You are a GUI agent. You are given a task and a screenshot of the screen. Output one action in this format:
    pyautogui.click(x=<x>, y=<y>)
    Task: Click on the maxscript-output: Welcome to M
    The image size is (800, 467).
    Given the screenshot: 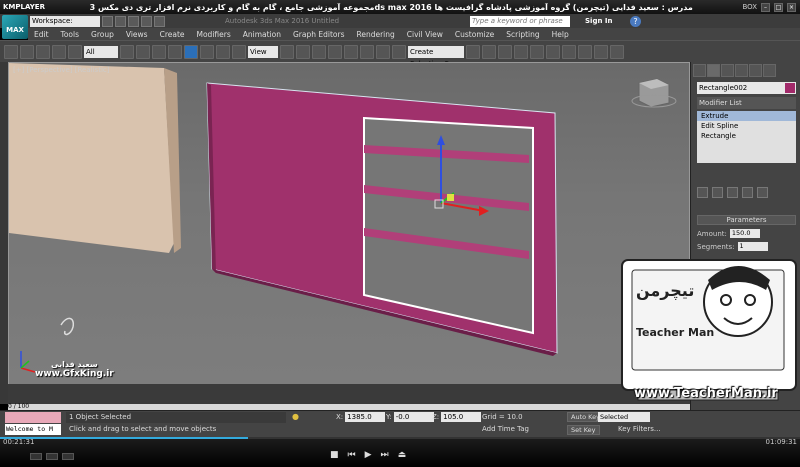 What is the action you would take?
    pyautogui.click(x=33, y=429)
    